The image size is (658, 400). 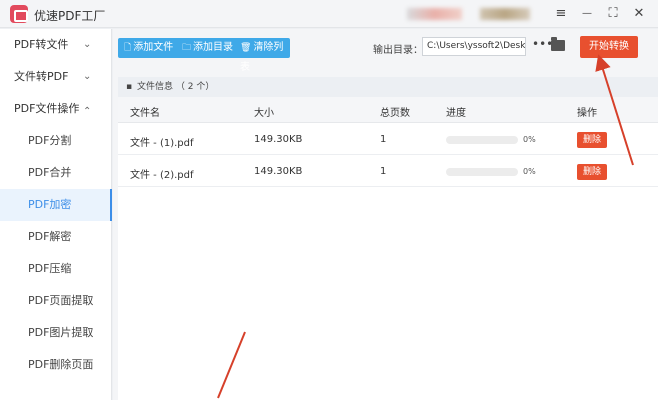 What do you see at coordinates (50, 236) in the screenshot?
I see `sidebar-item-label: PDF解密` at bounding box center [50, 236].